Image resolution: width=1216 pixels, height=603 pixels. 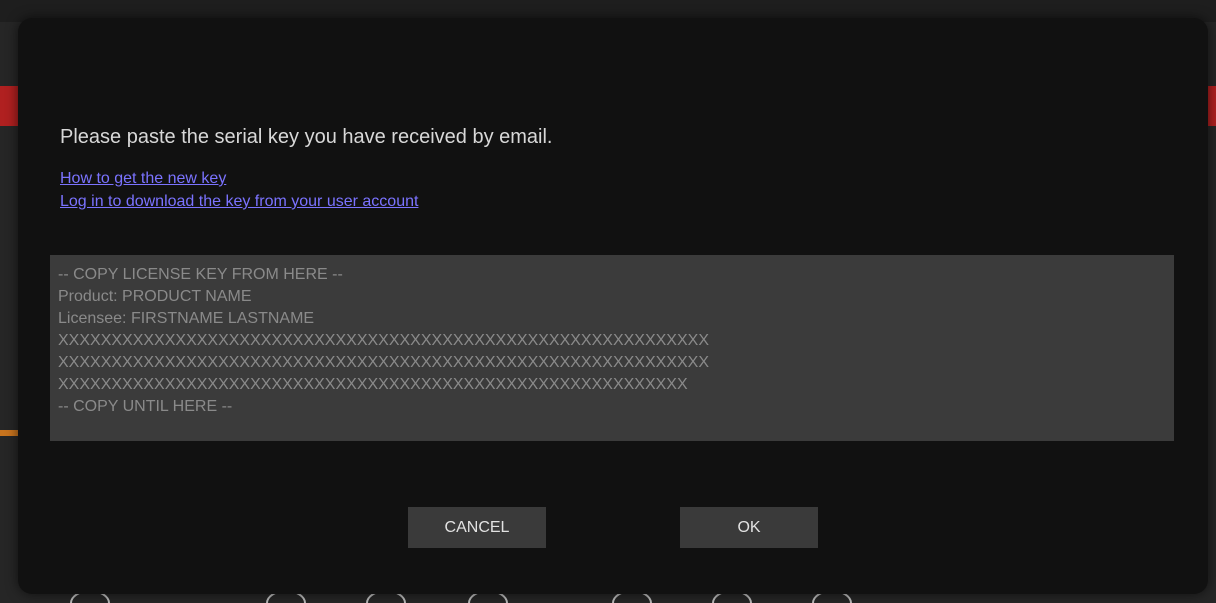 I want to click on cancel-button: CANCEL, so click(x=477, y=527).